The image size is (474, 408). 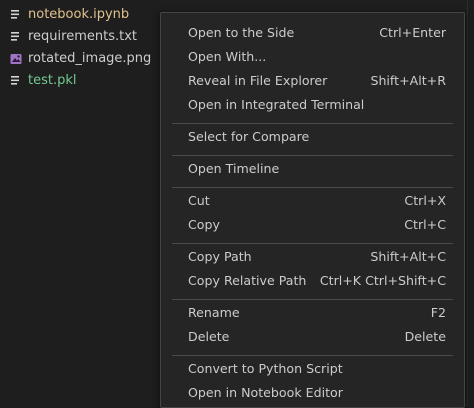 What do you see at coordinates (204, 224) in the screenshot?
I see `menu-item-label: Copy` at bounding box center [204, 224].